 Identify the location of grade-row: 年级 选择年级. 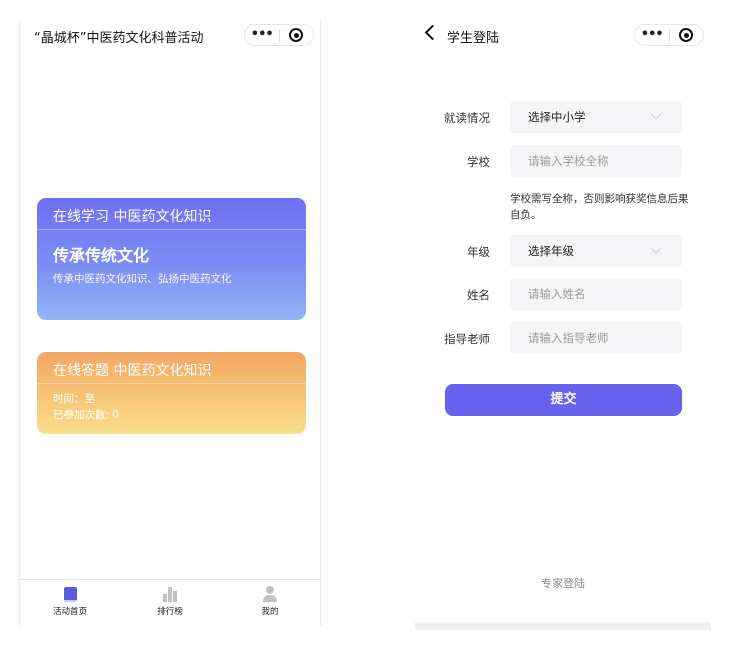
(563, 251).